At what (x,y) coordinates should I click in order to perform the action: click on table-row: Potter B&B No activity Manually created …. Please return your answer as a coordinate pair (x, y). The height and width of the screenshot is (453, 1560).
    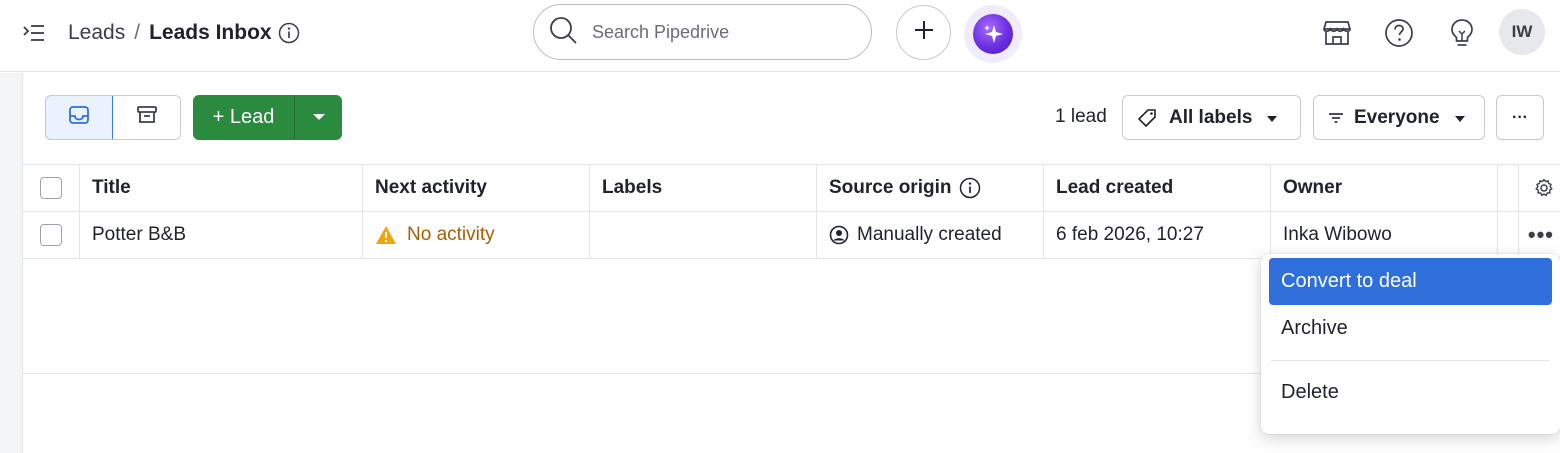
    Looking at the image, I should click on (791, 235).